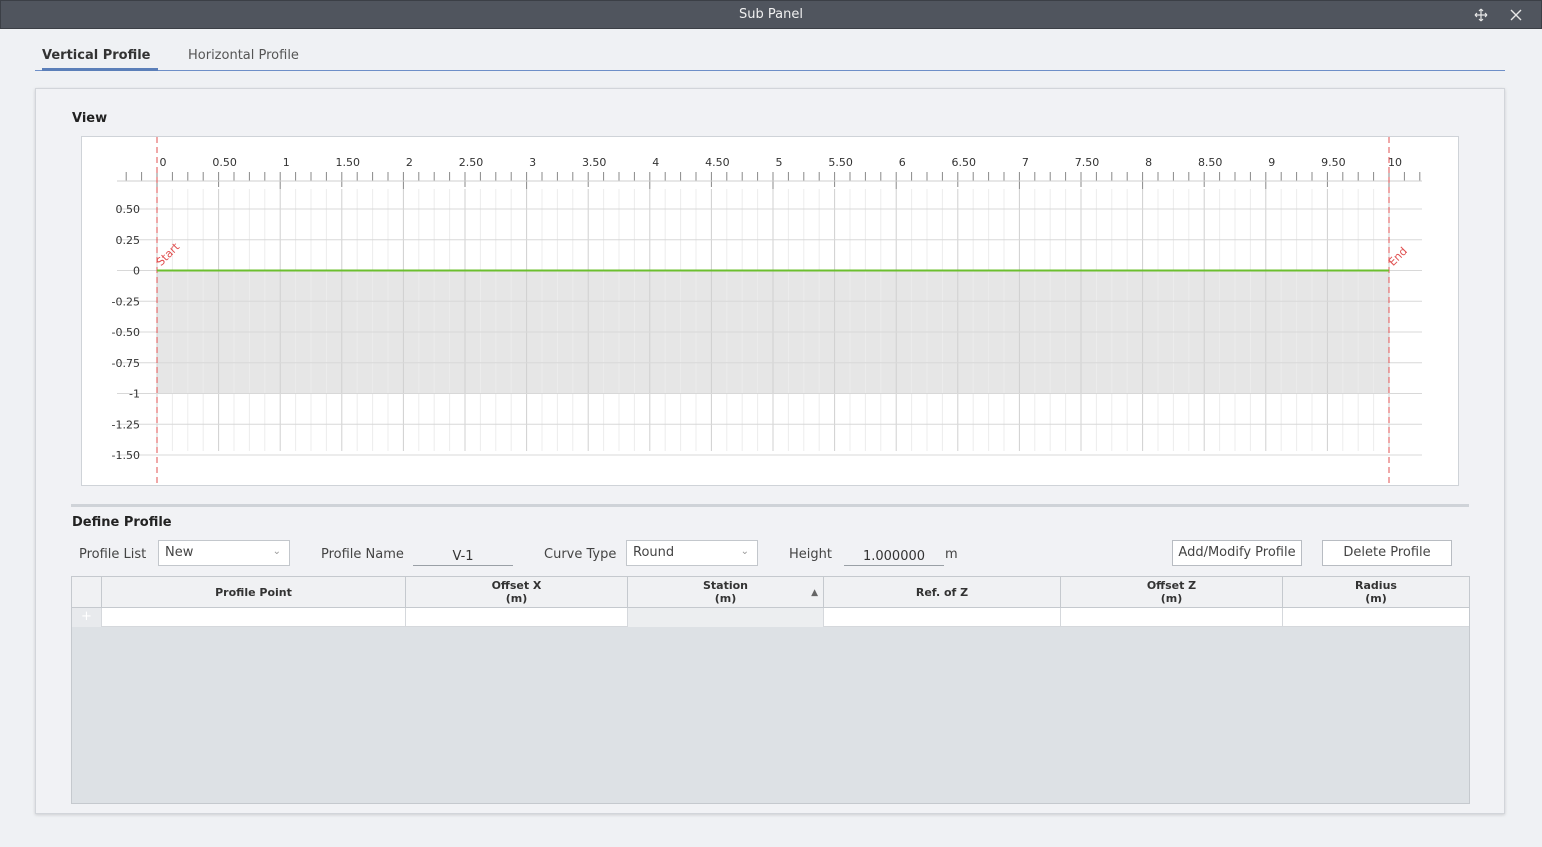 The image size is (1542, 847). I want to click on window-title: Sub Panel, so click(771, 14).